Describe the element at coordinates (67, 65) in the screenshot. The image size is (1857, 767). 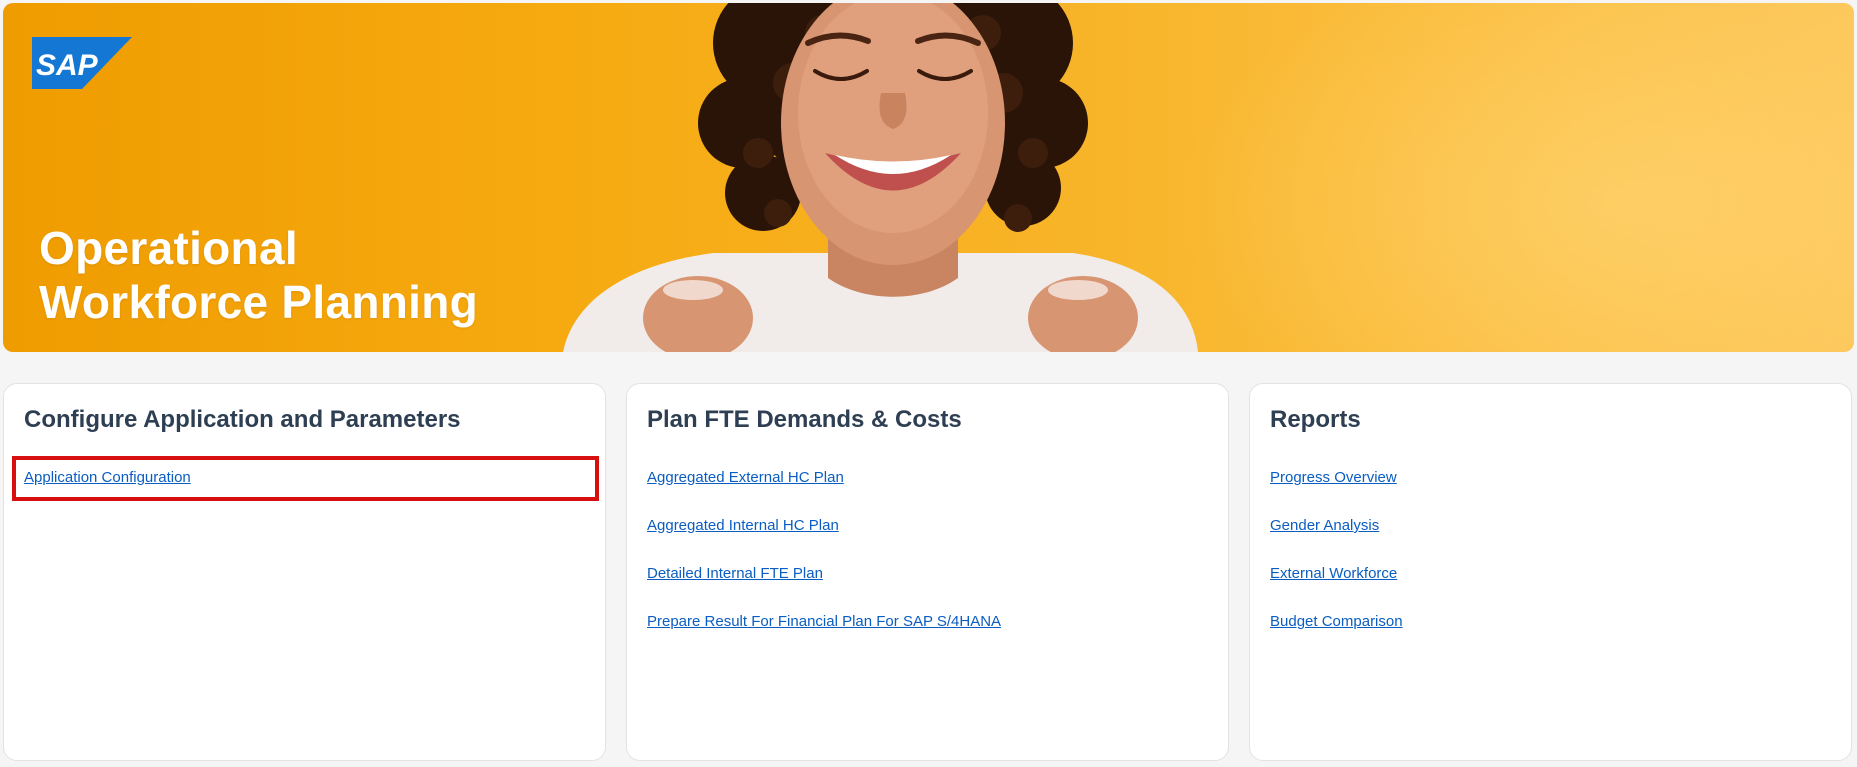
I see `sap-logo-text: SAP` at that location.